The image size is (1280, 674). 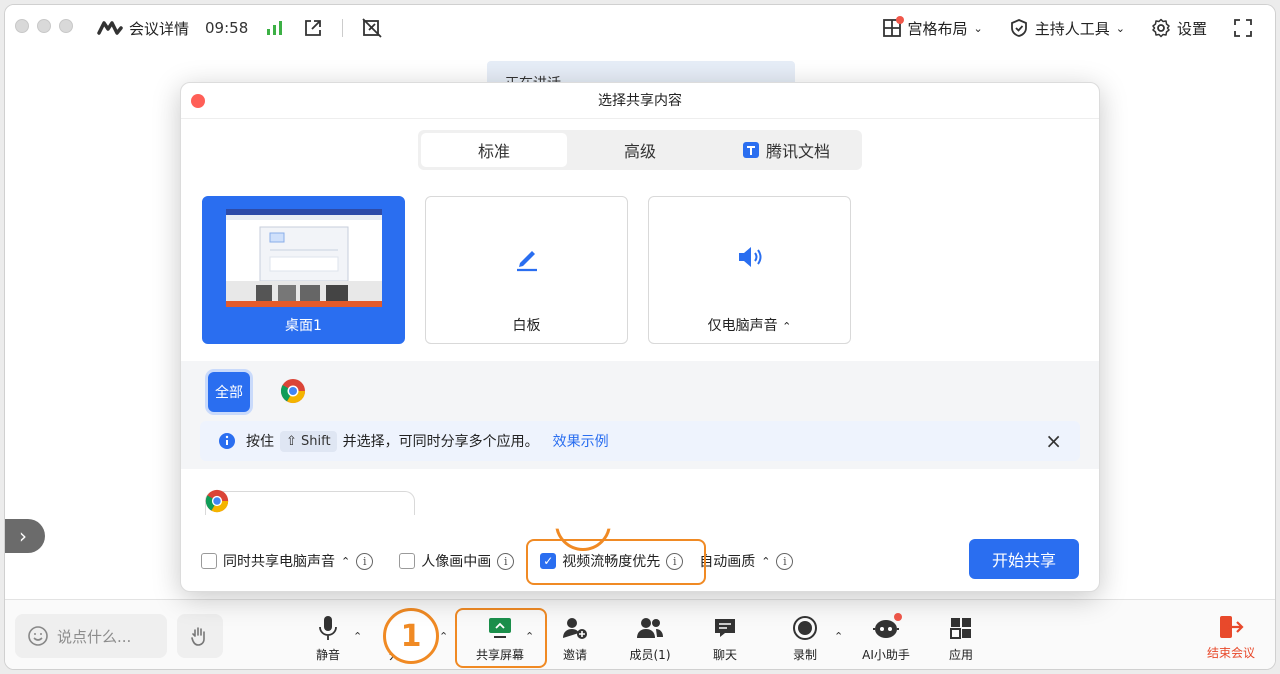 I want to click on window-controls, so click(x=44, y=26).